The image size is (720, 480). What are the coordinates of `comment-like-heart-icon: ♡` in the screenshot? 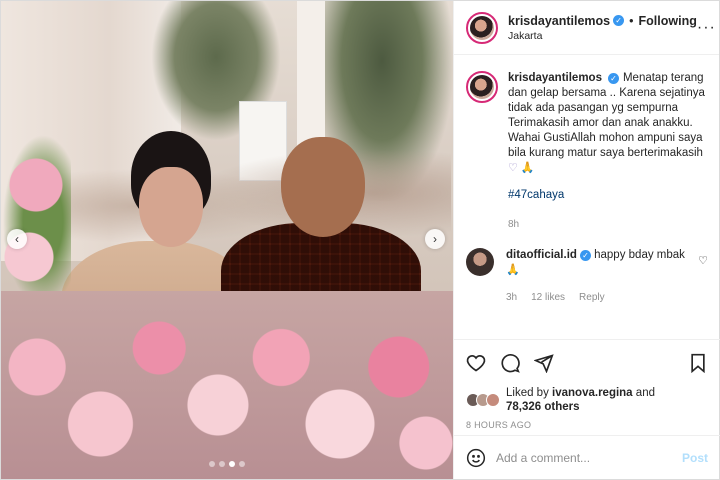 It's located at (703, 260).